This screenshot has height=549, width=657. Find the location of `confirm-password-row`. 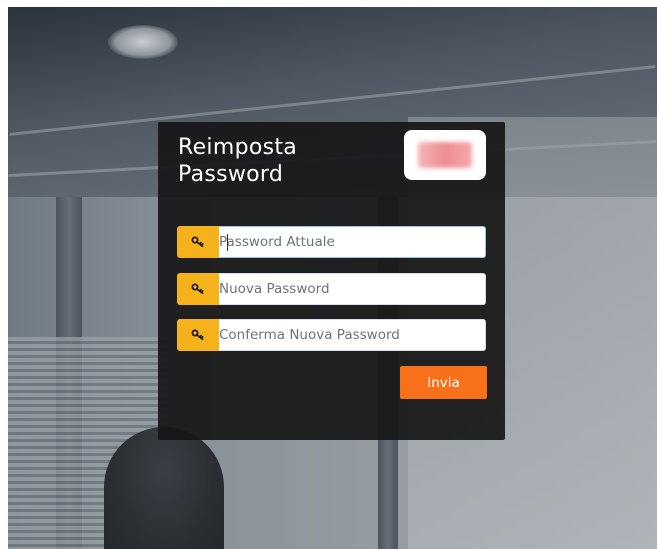

confirm-password-row is located at coordinates (332, 335).